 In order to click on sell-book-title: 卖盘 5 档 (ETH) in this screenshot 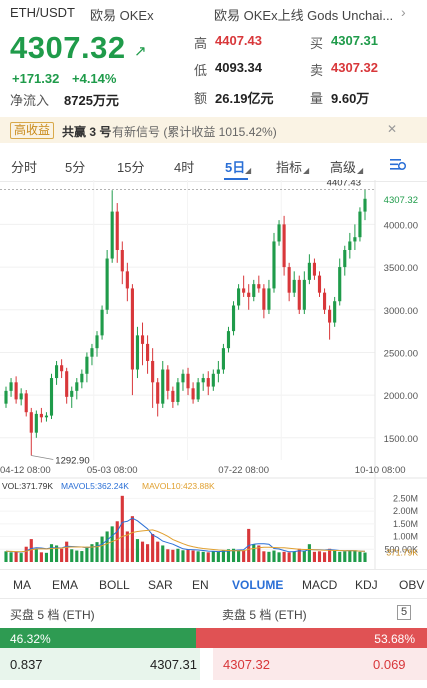, I will do `click(264, 615)`.